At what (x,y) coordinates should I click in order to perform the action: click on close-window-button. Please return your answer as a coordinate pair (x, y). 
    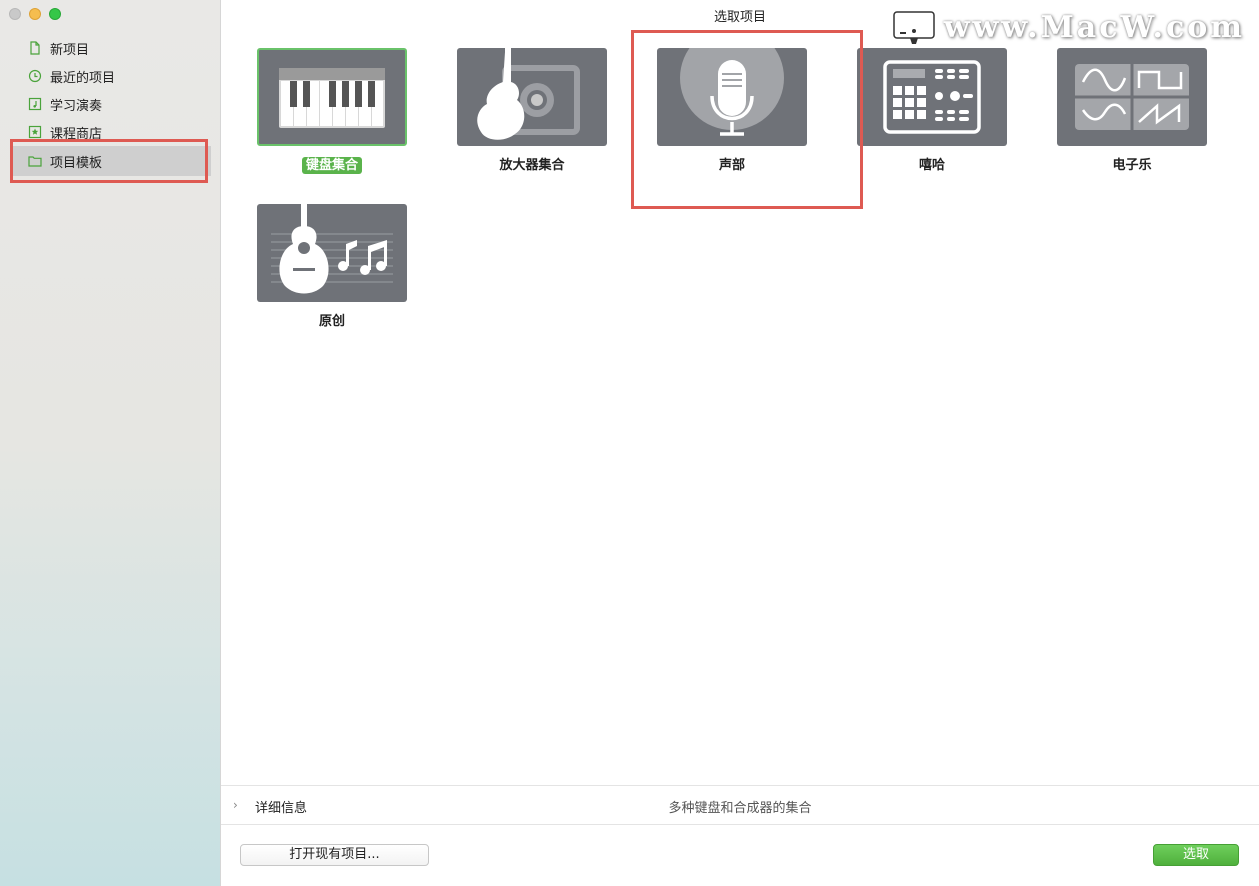
    Looking at the image, I should click on (15, 14).